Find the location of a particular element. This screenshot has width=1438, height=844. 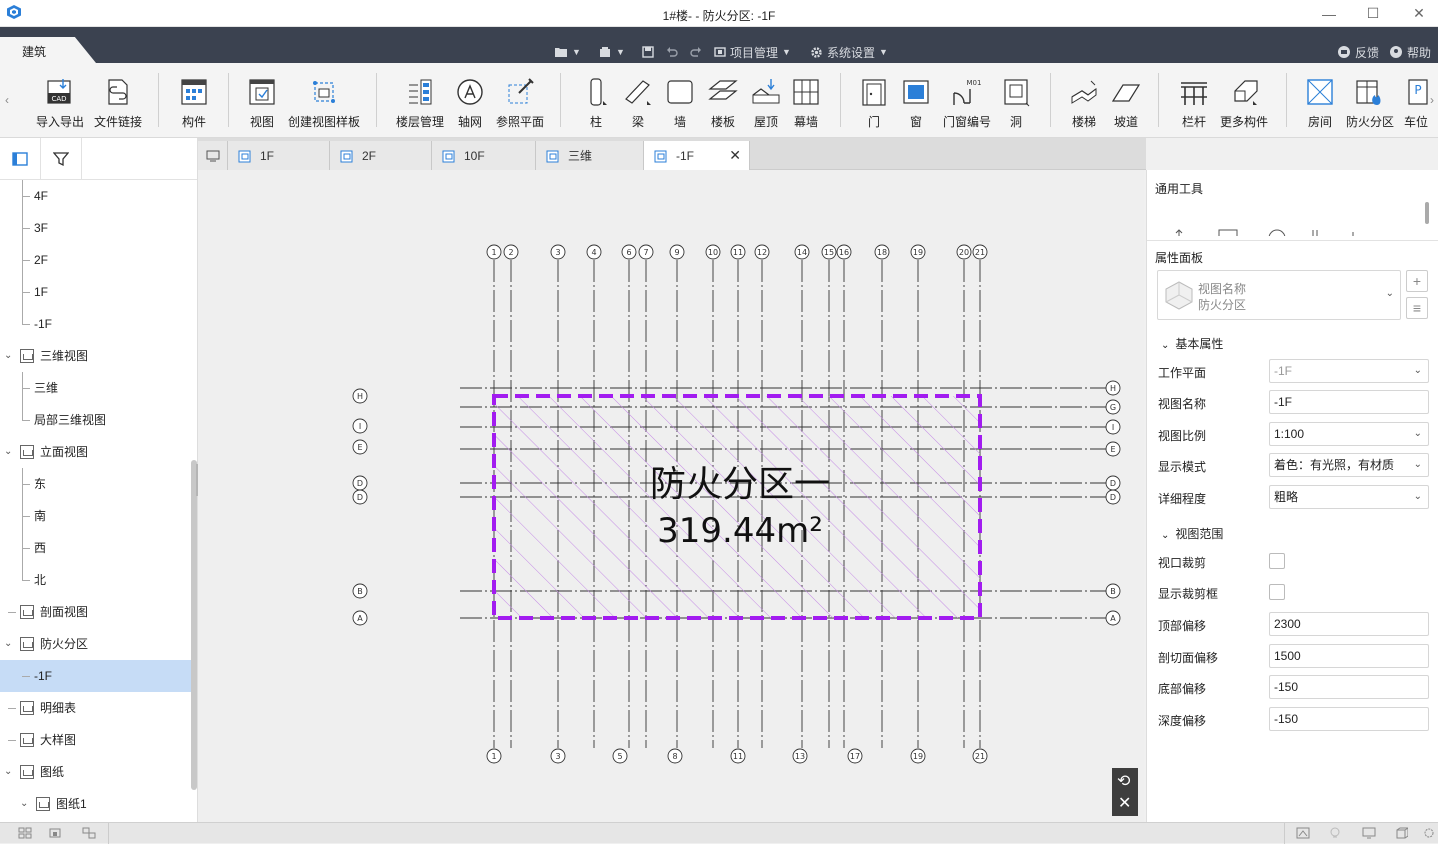

reset-view-icon: ⟲ is located at coordinates (1123, 781).